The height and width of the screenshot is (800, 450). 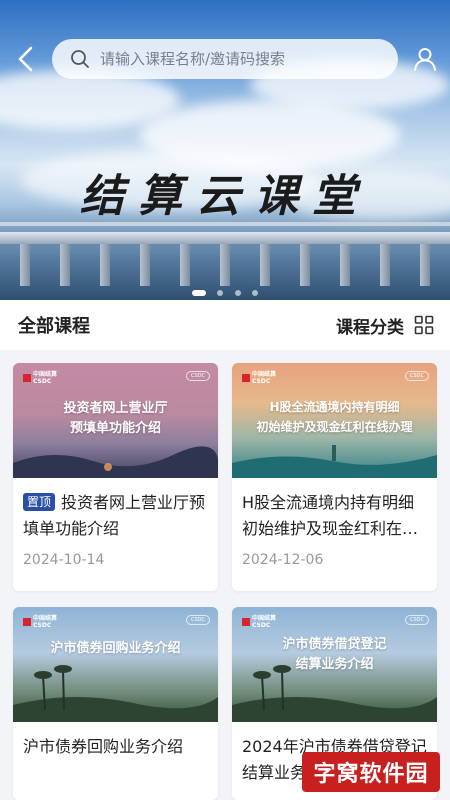 What do you see at coordinates (103, 746) in the screenshot?
I see `course-title: 沪市债券回购业务介绍` at bounding box center [103, 746].